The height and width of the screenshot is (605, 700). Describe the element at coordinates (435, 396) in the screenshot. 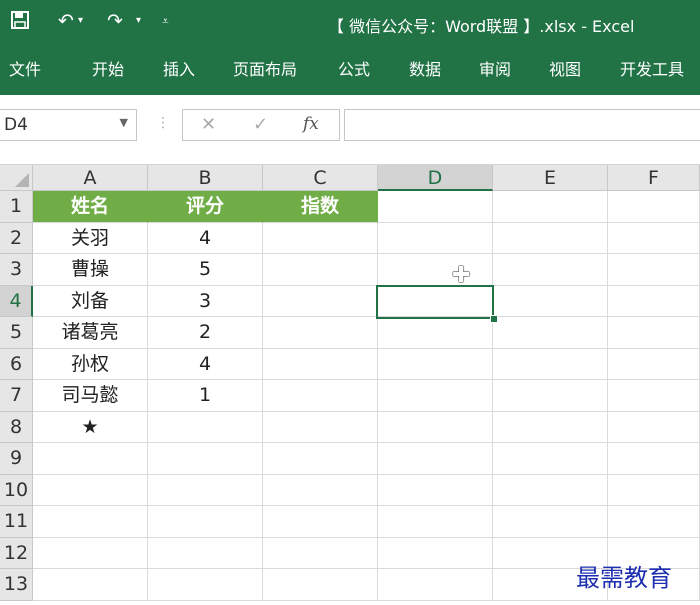

I see `cell-d7` at that location.